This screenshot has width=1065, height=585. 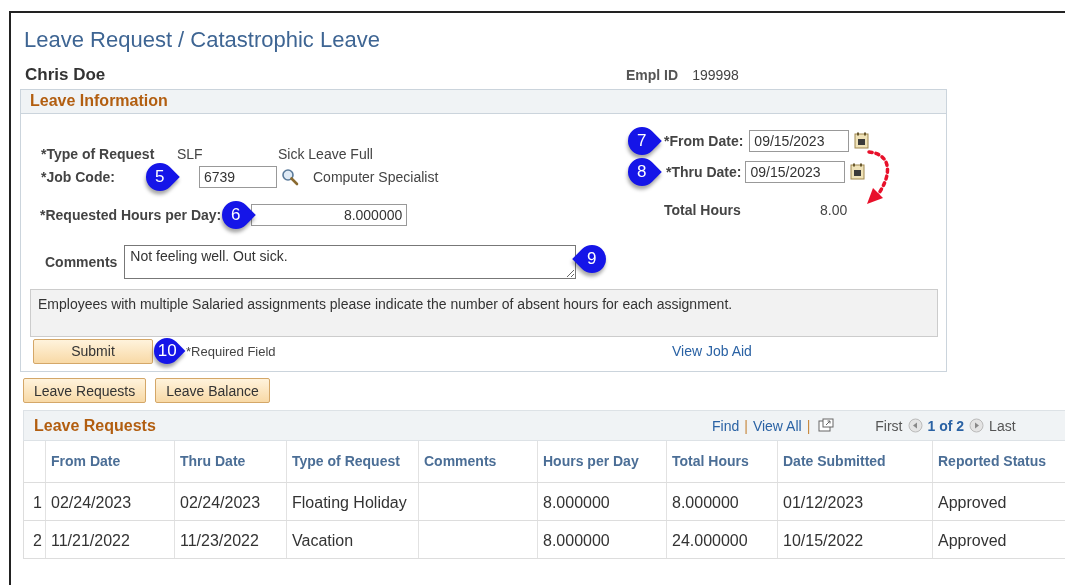 I want to click on first-label: First, so click(x=889, y=425).